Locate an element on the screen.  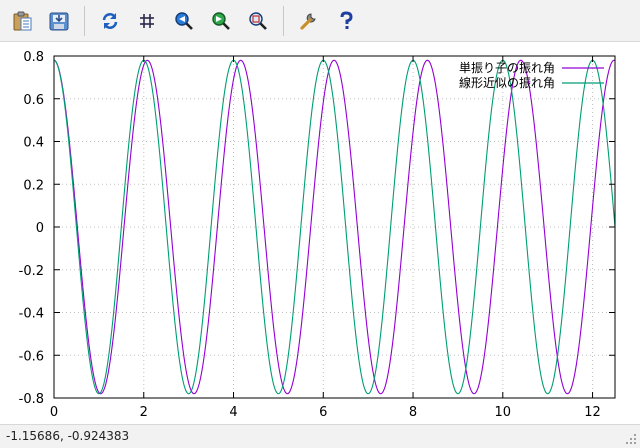
export-button is located at coordinates (59, 21).